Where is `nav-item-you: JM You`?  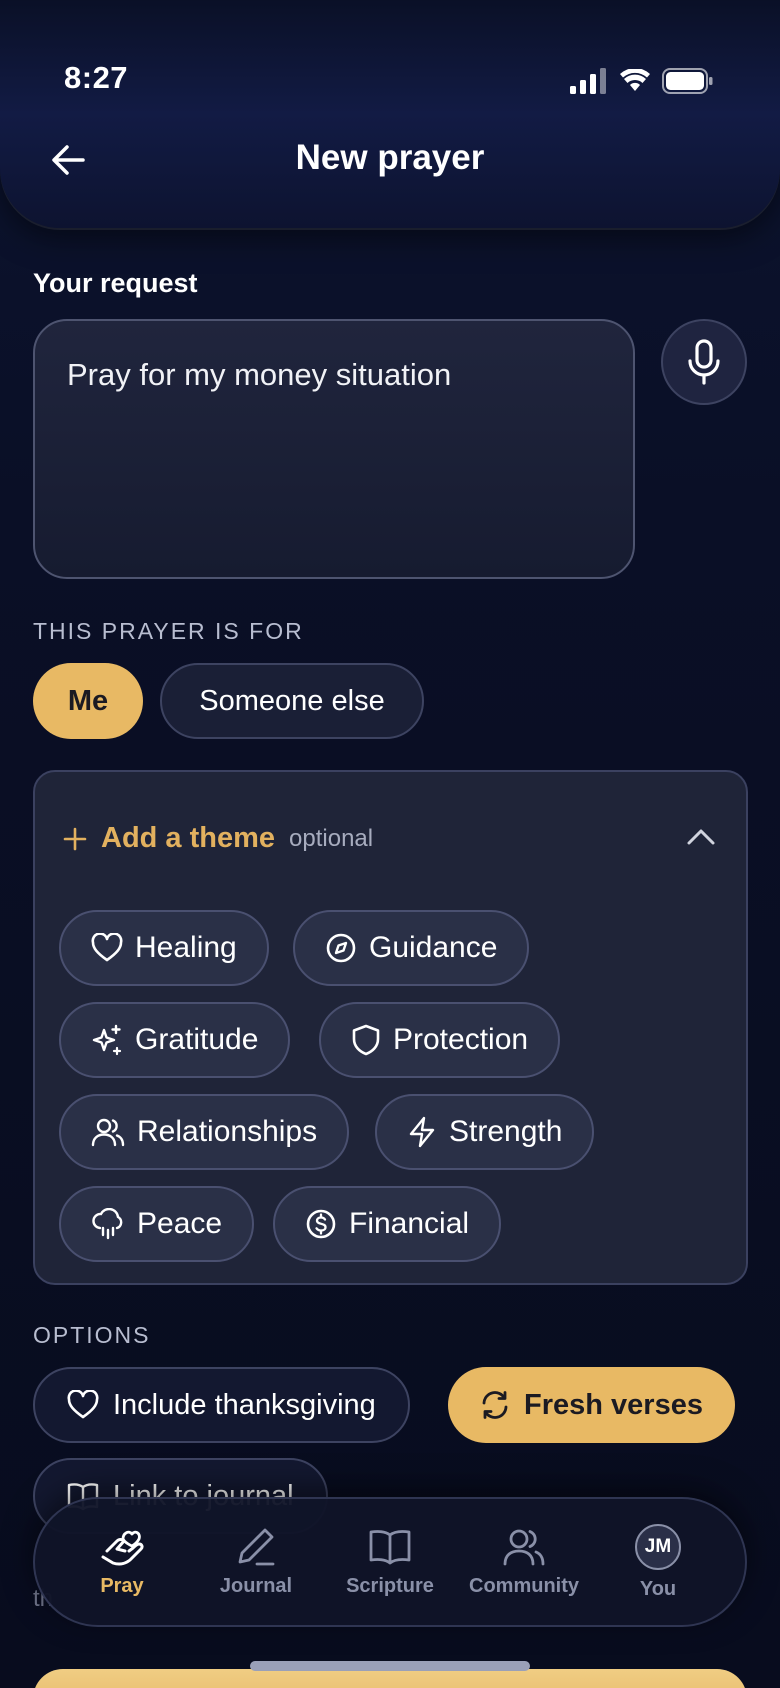
nav-item-you: JM You is located at coordinates (658, 1562).